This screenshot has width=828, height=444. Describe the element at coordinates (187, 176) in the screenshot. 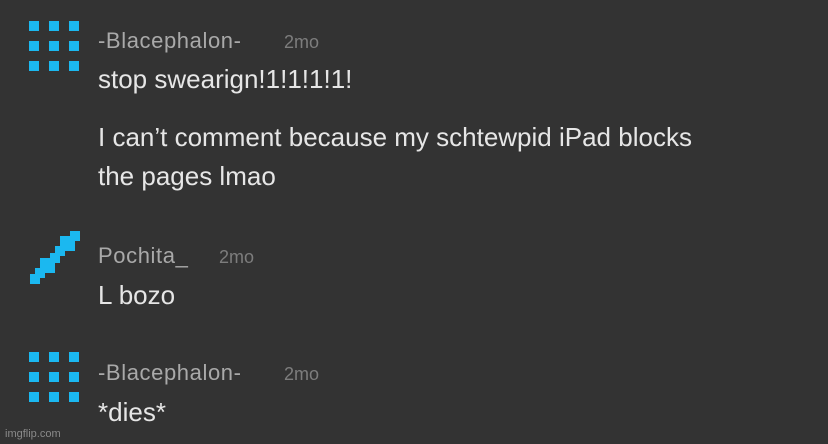

I see `comment-text: the pages lmao` at that location.